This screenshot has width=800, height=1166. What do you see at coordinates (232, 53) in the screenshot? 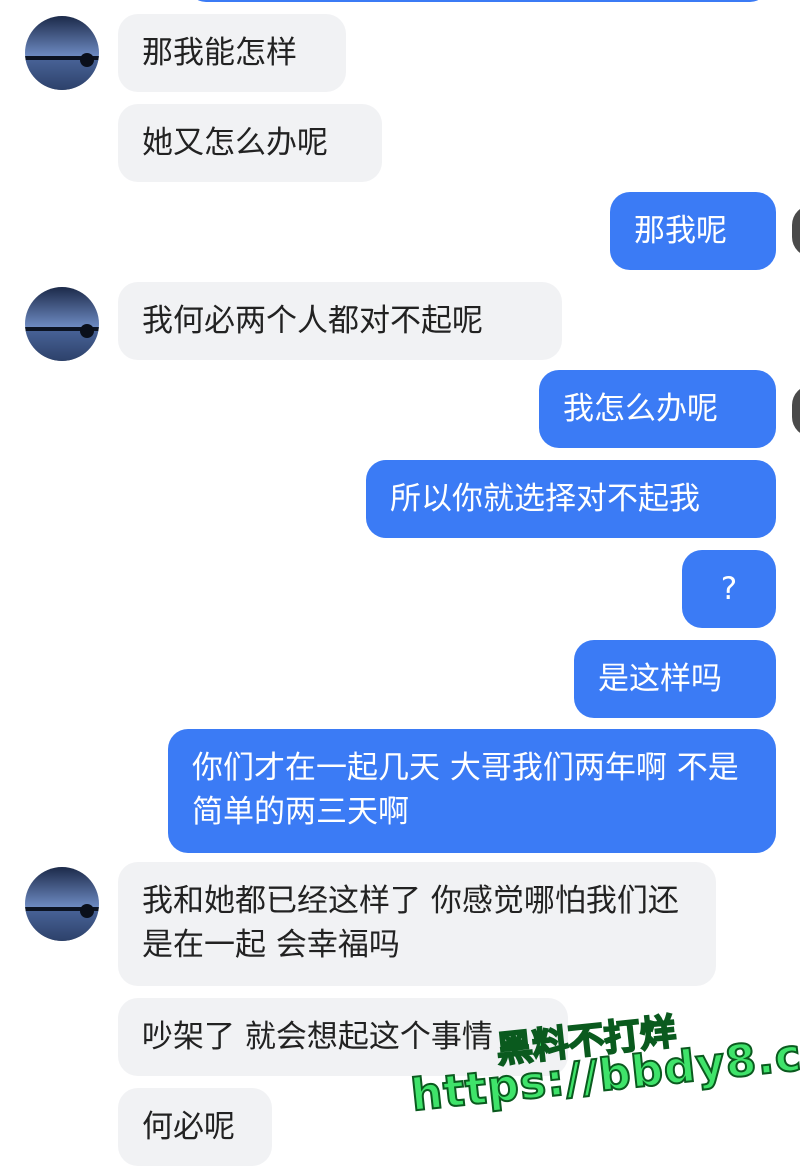
I see `message-bubble-incoming: 那我能怎样` at bounding box center [232, 53].